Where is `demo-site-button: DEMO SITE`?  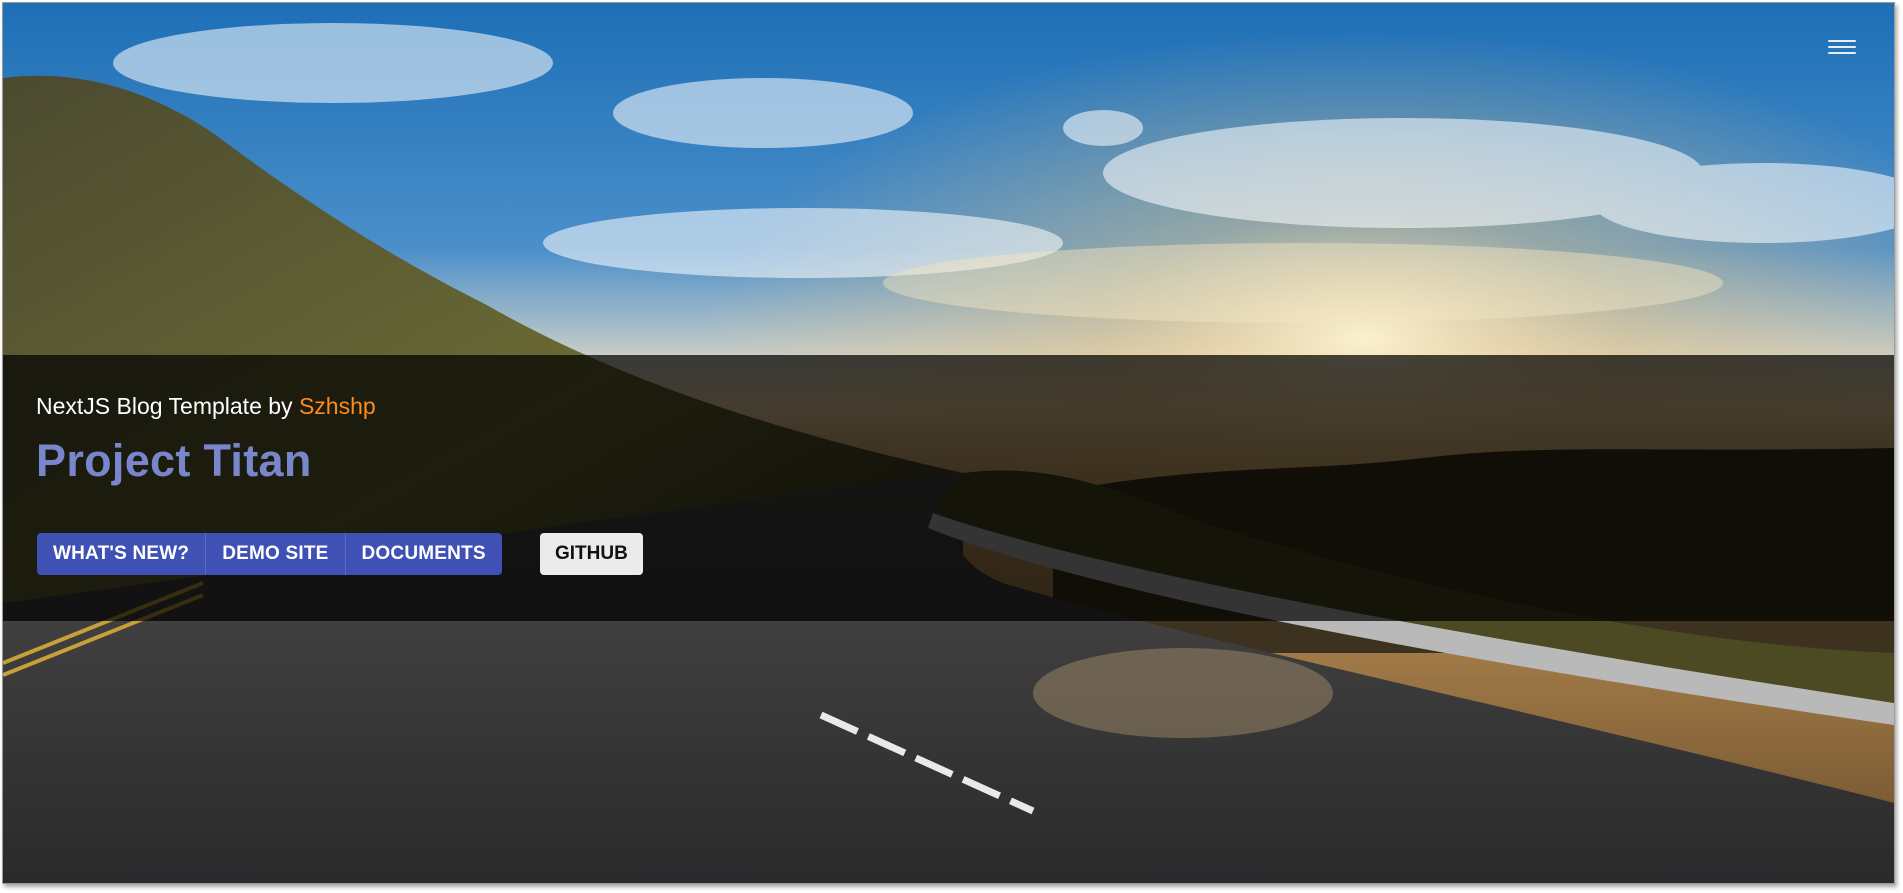 demo-site-button: DEMO SITE is located at coordinates (276, 554).